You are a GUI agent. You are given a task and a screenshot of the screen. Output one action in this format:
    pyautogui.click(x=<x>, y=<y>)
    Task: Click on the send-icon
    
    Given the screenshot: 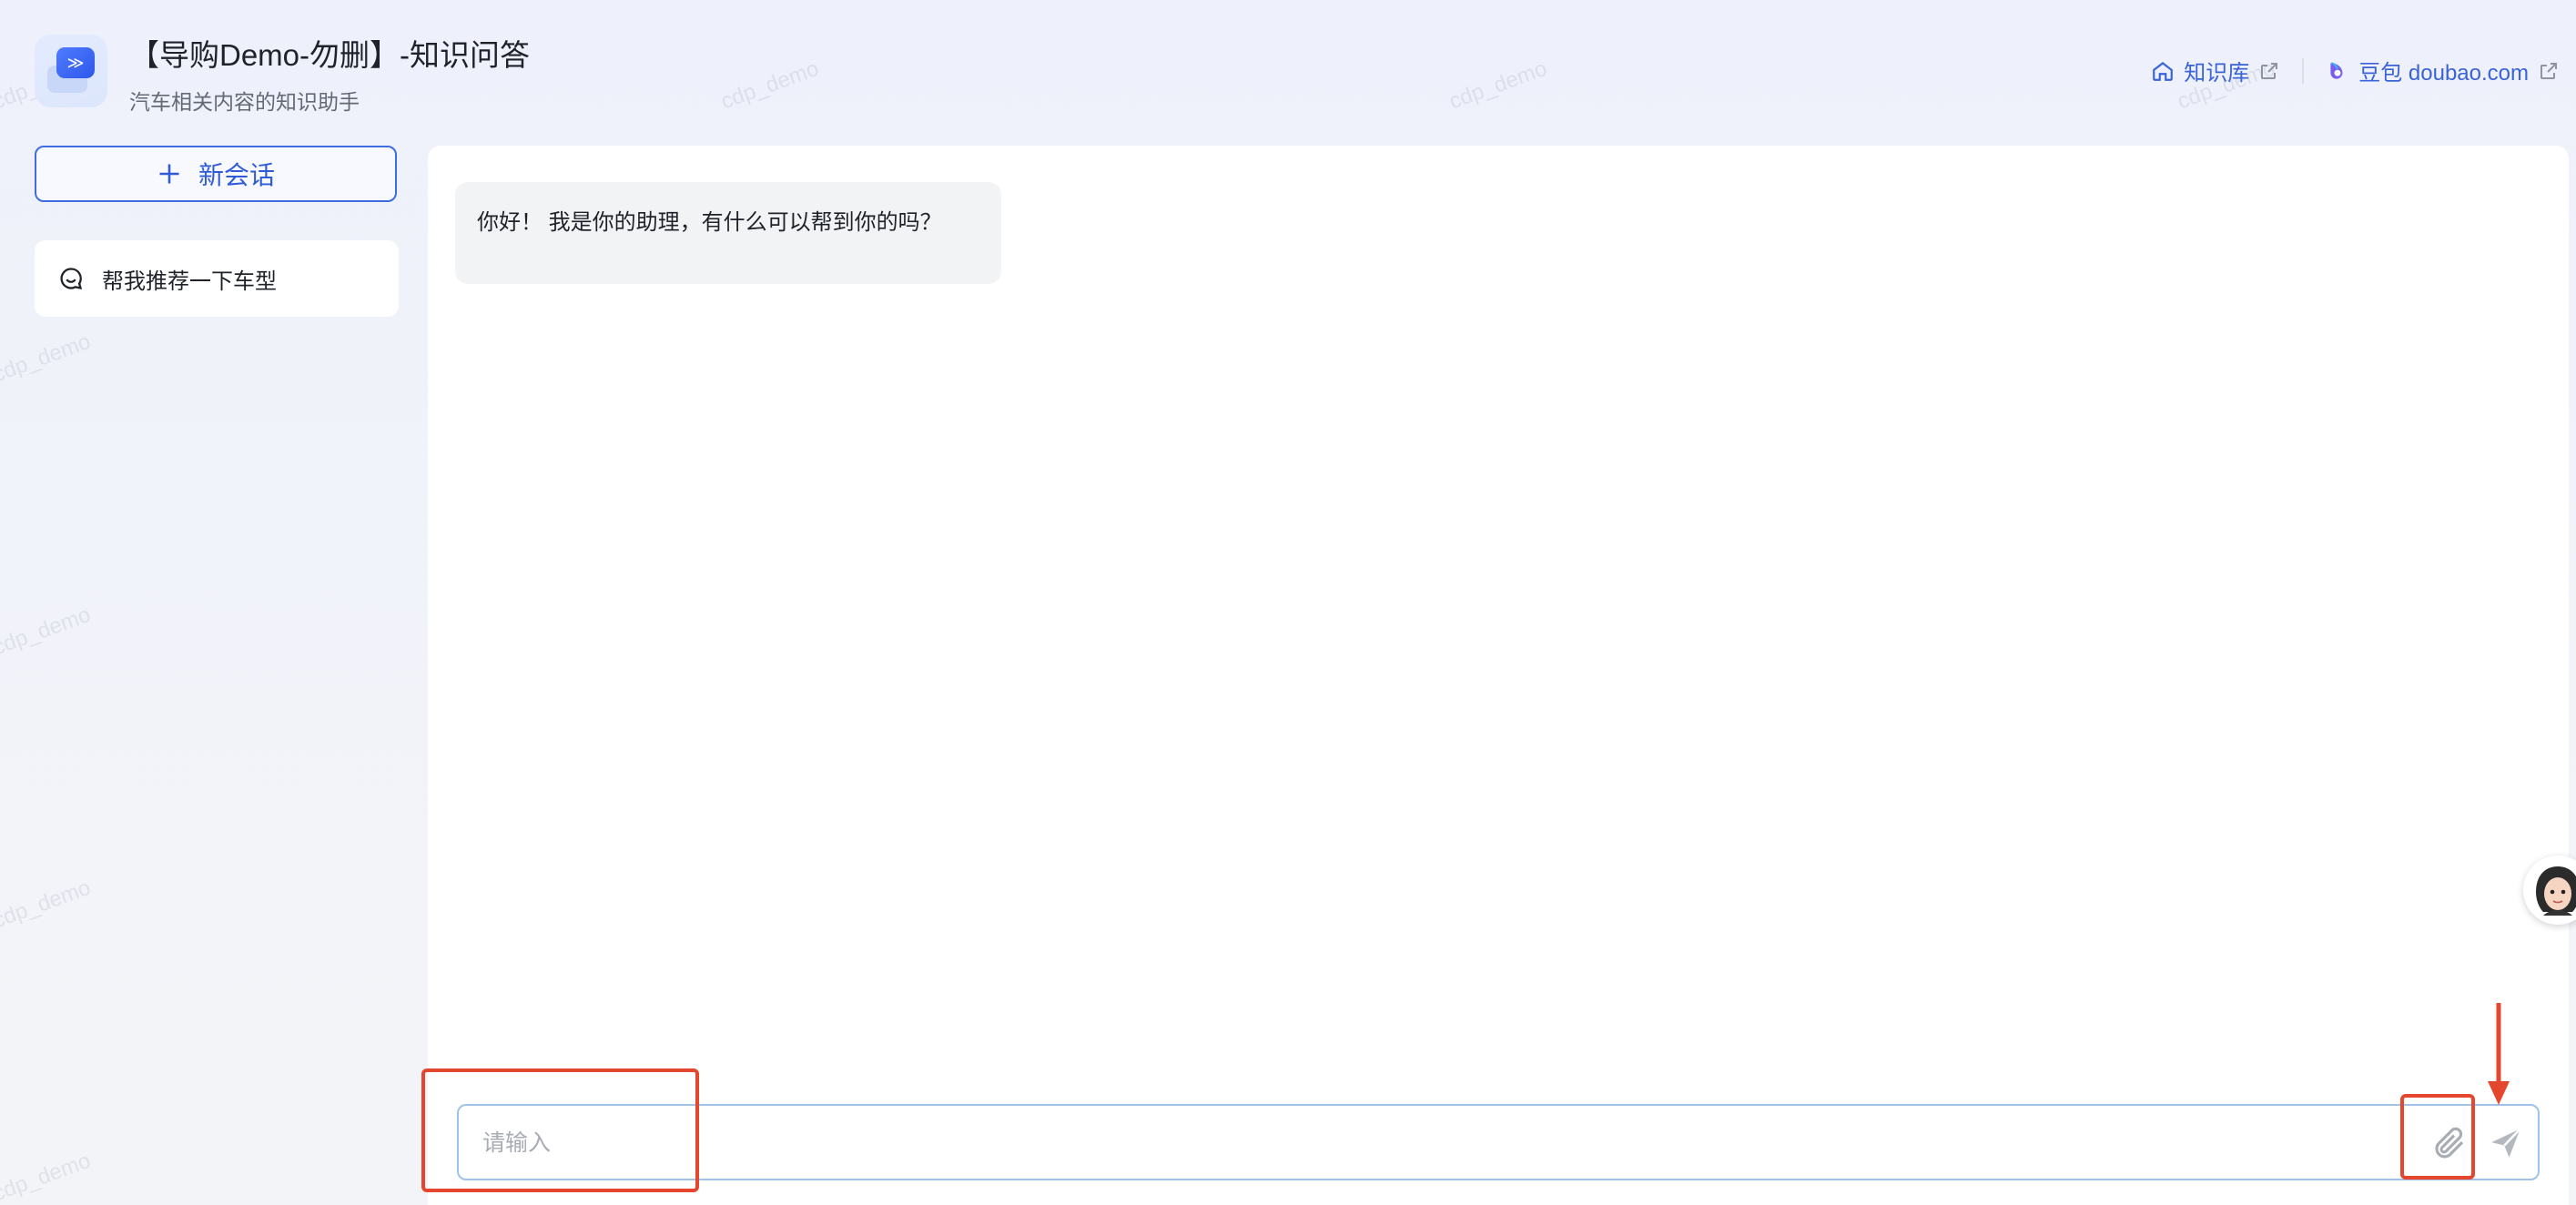 What is the action you would take?
    pyautogui.click(x=2506, y=1143)
    